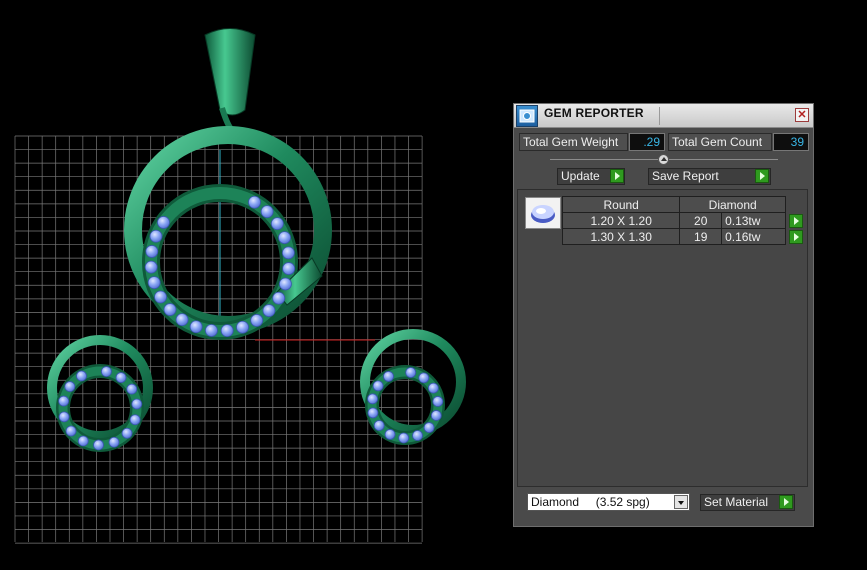 This screenshot has width=867, height=570. What do you see at coordinates (753, 236) in the screenshot?
I see `gem-weight-cell: 0.16tw` at bounding box center [753, 236].